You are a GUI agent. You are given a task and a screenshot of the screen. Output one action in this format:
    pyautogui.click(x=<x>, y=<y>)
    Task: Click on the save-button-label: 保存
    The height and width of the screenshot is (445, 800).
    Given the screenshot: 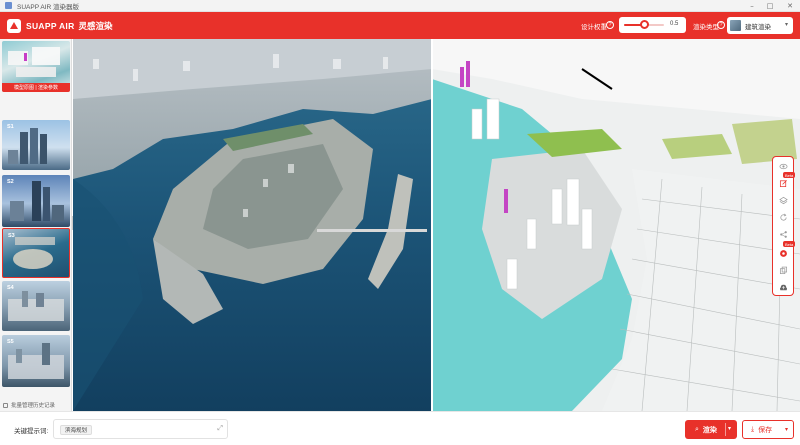 What is the action you would take?
    pyautogui.click(x=765, y=430)
    